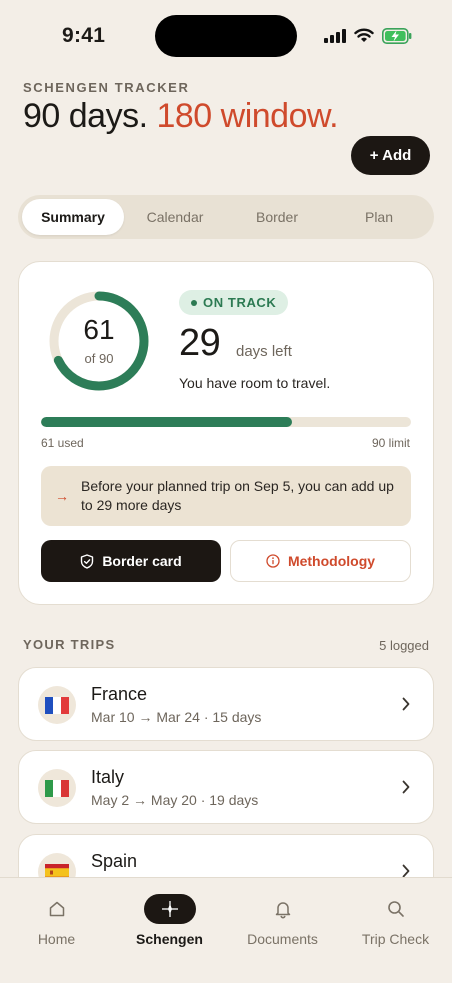 The height and width of the screenshot is (983, 452). I want to click on tab-border: Border, so click(277, 217).